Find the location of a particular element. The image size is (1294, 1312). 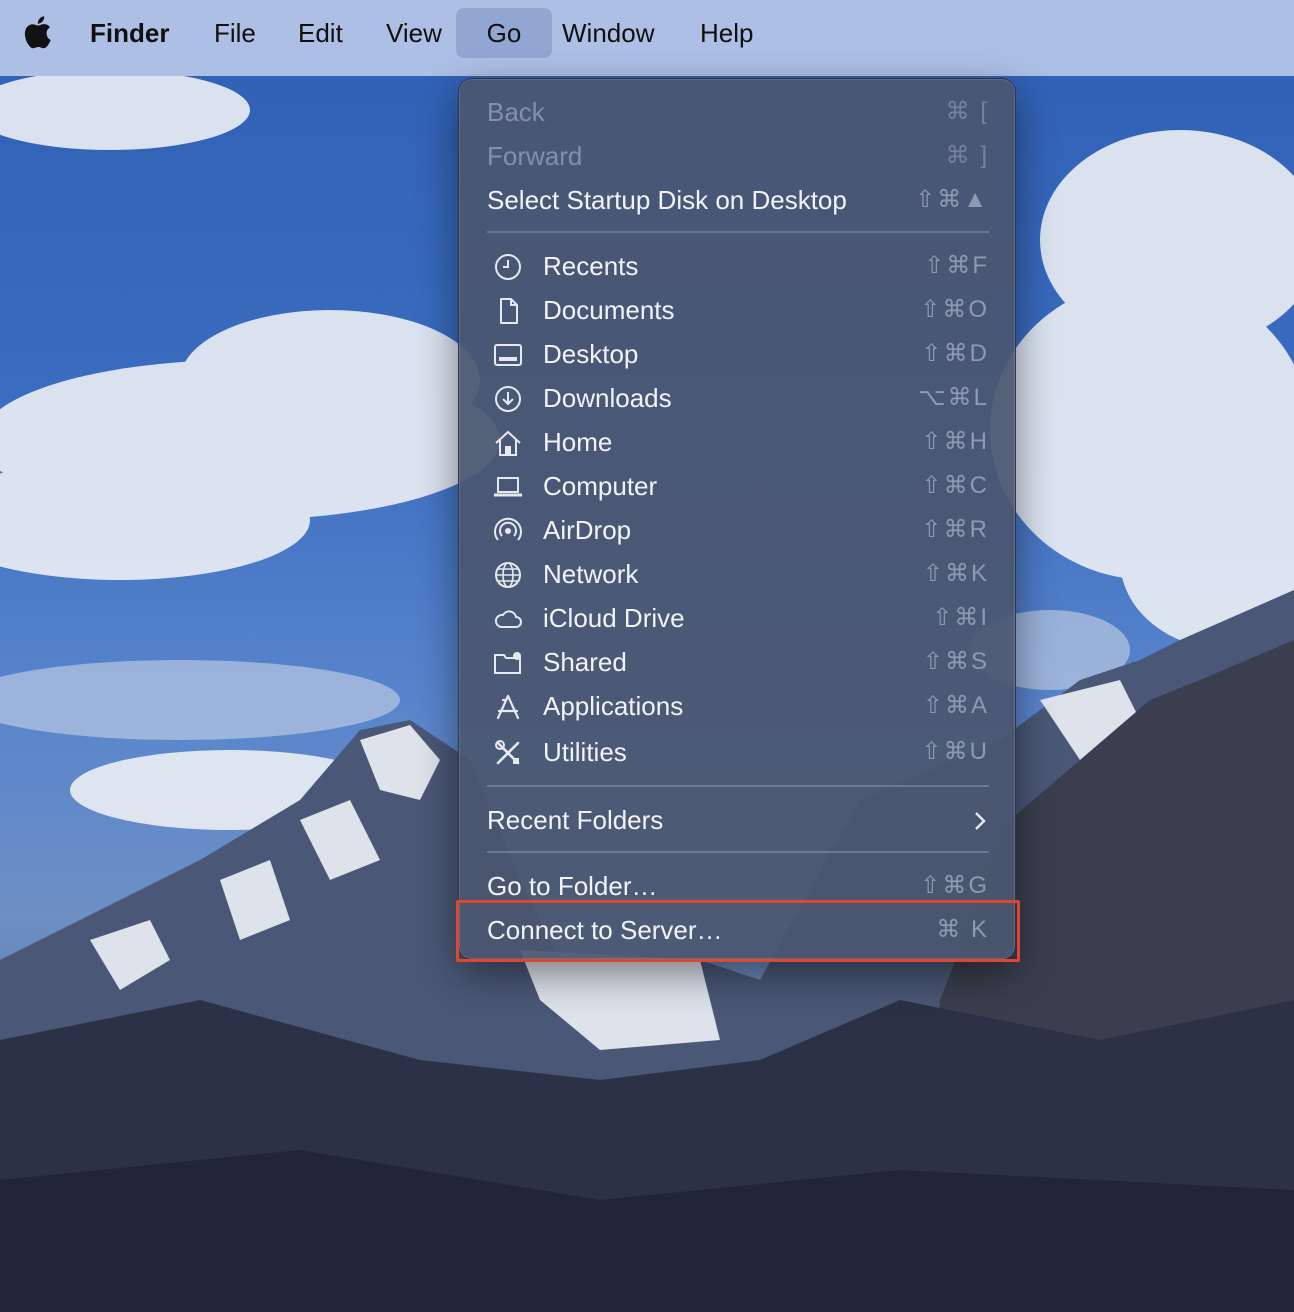

menu-item-shortcut: ⌘ K is located at coordinates (962, 929).